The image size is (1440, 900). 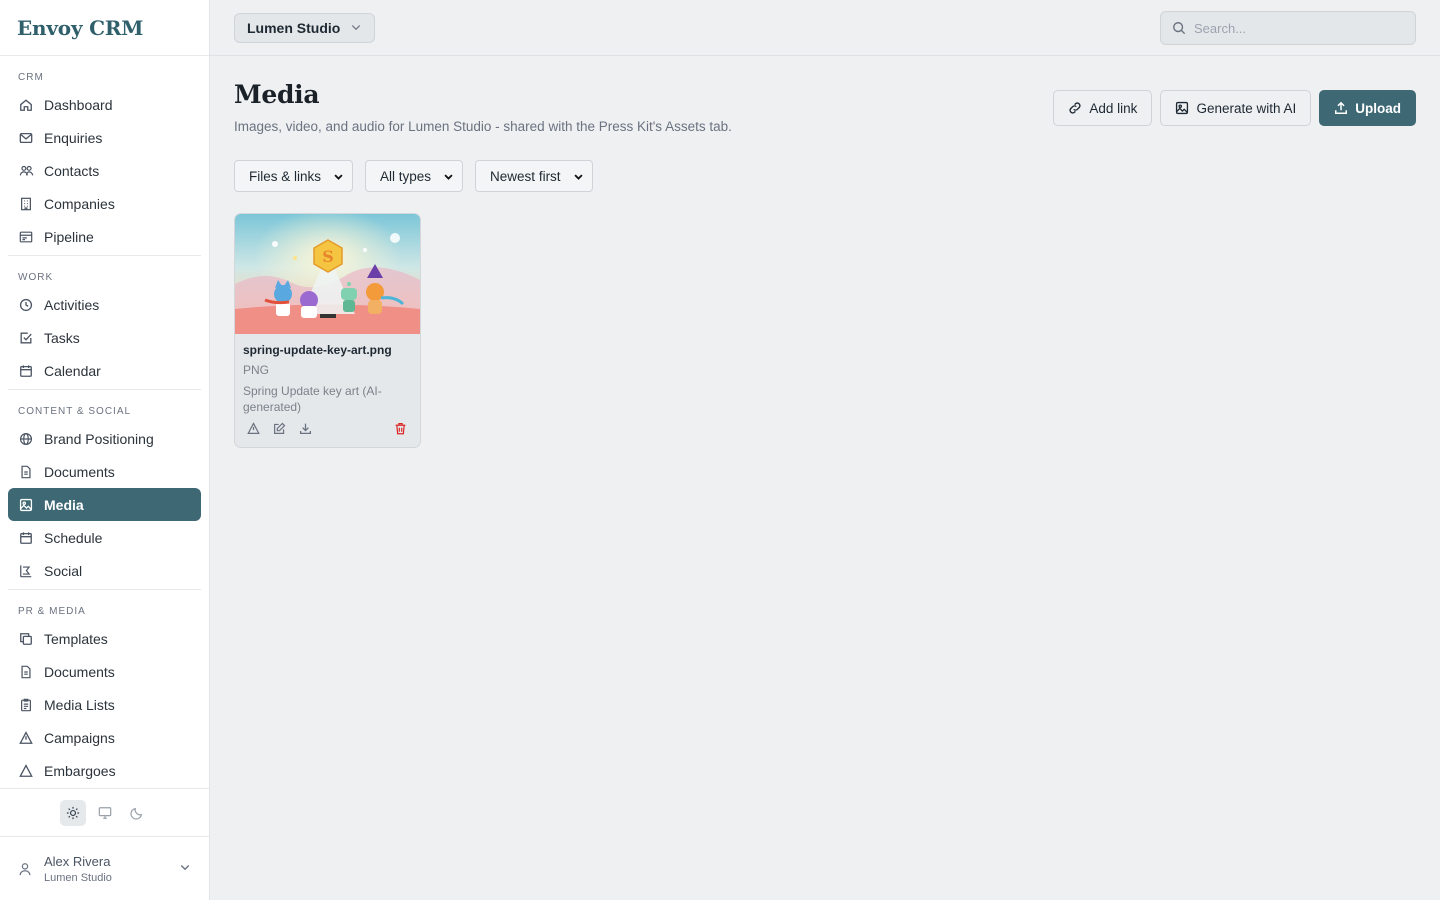 What do you see at coordinates (256, 370) in the screenshot?
I see `media-type: PNG` at bounding box center [256, 370].